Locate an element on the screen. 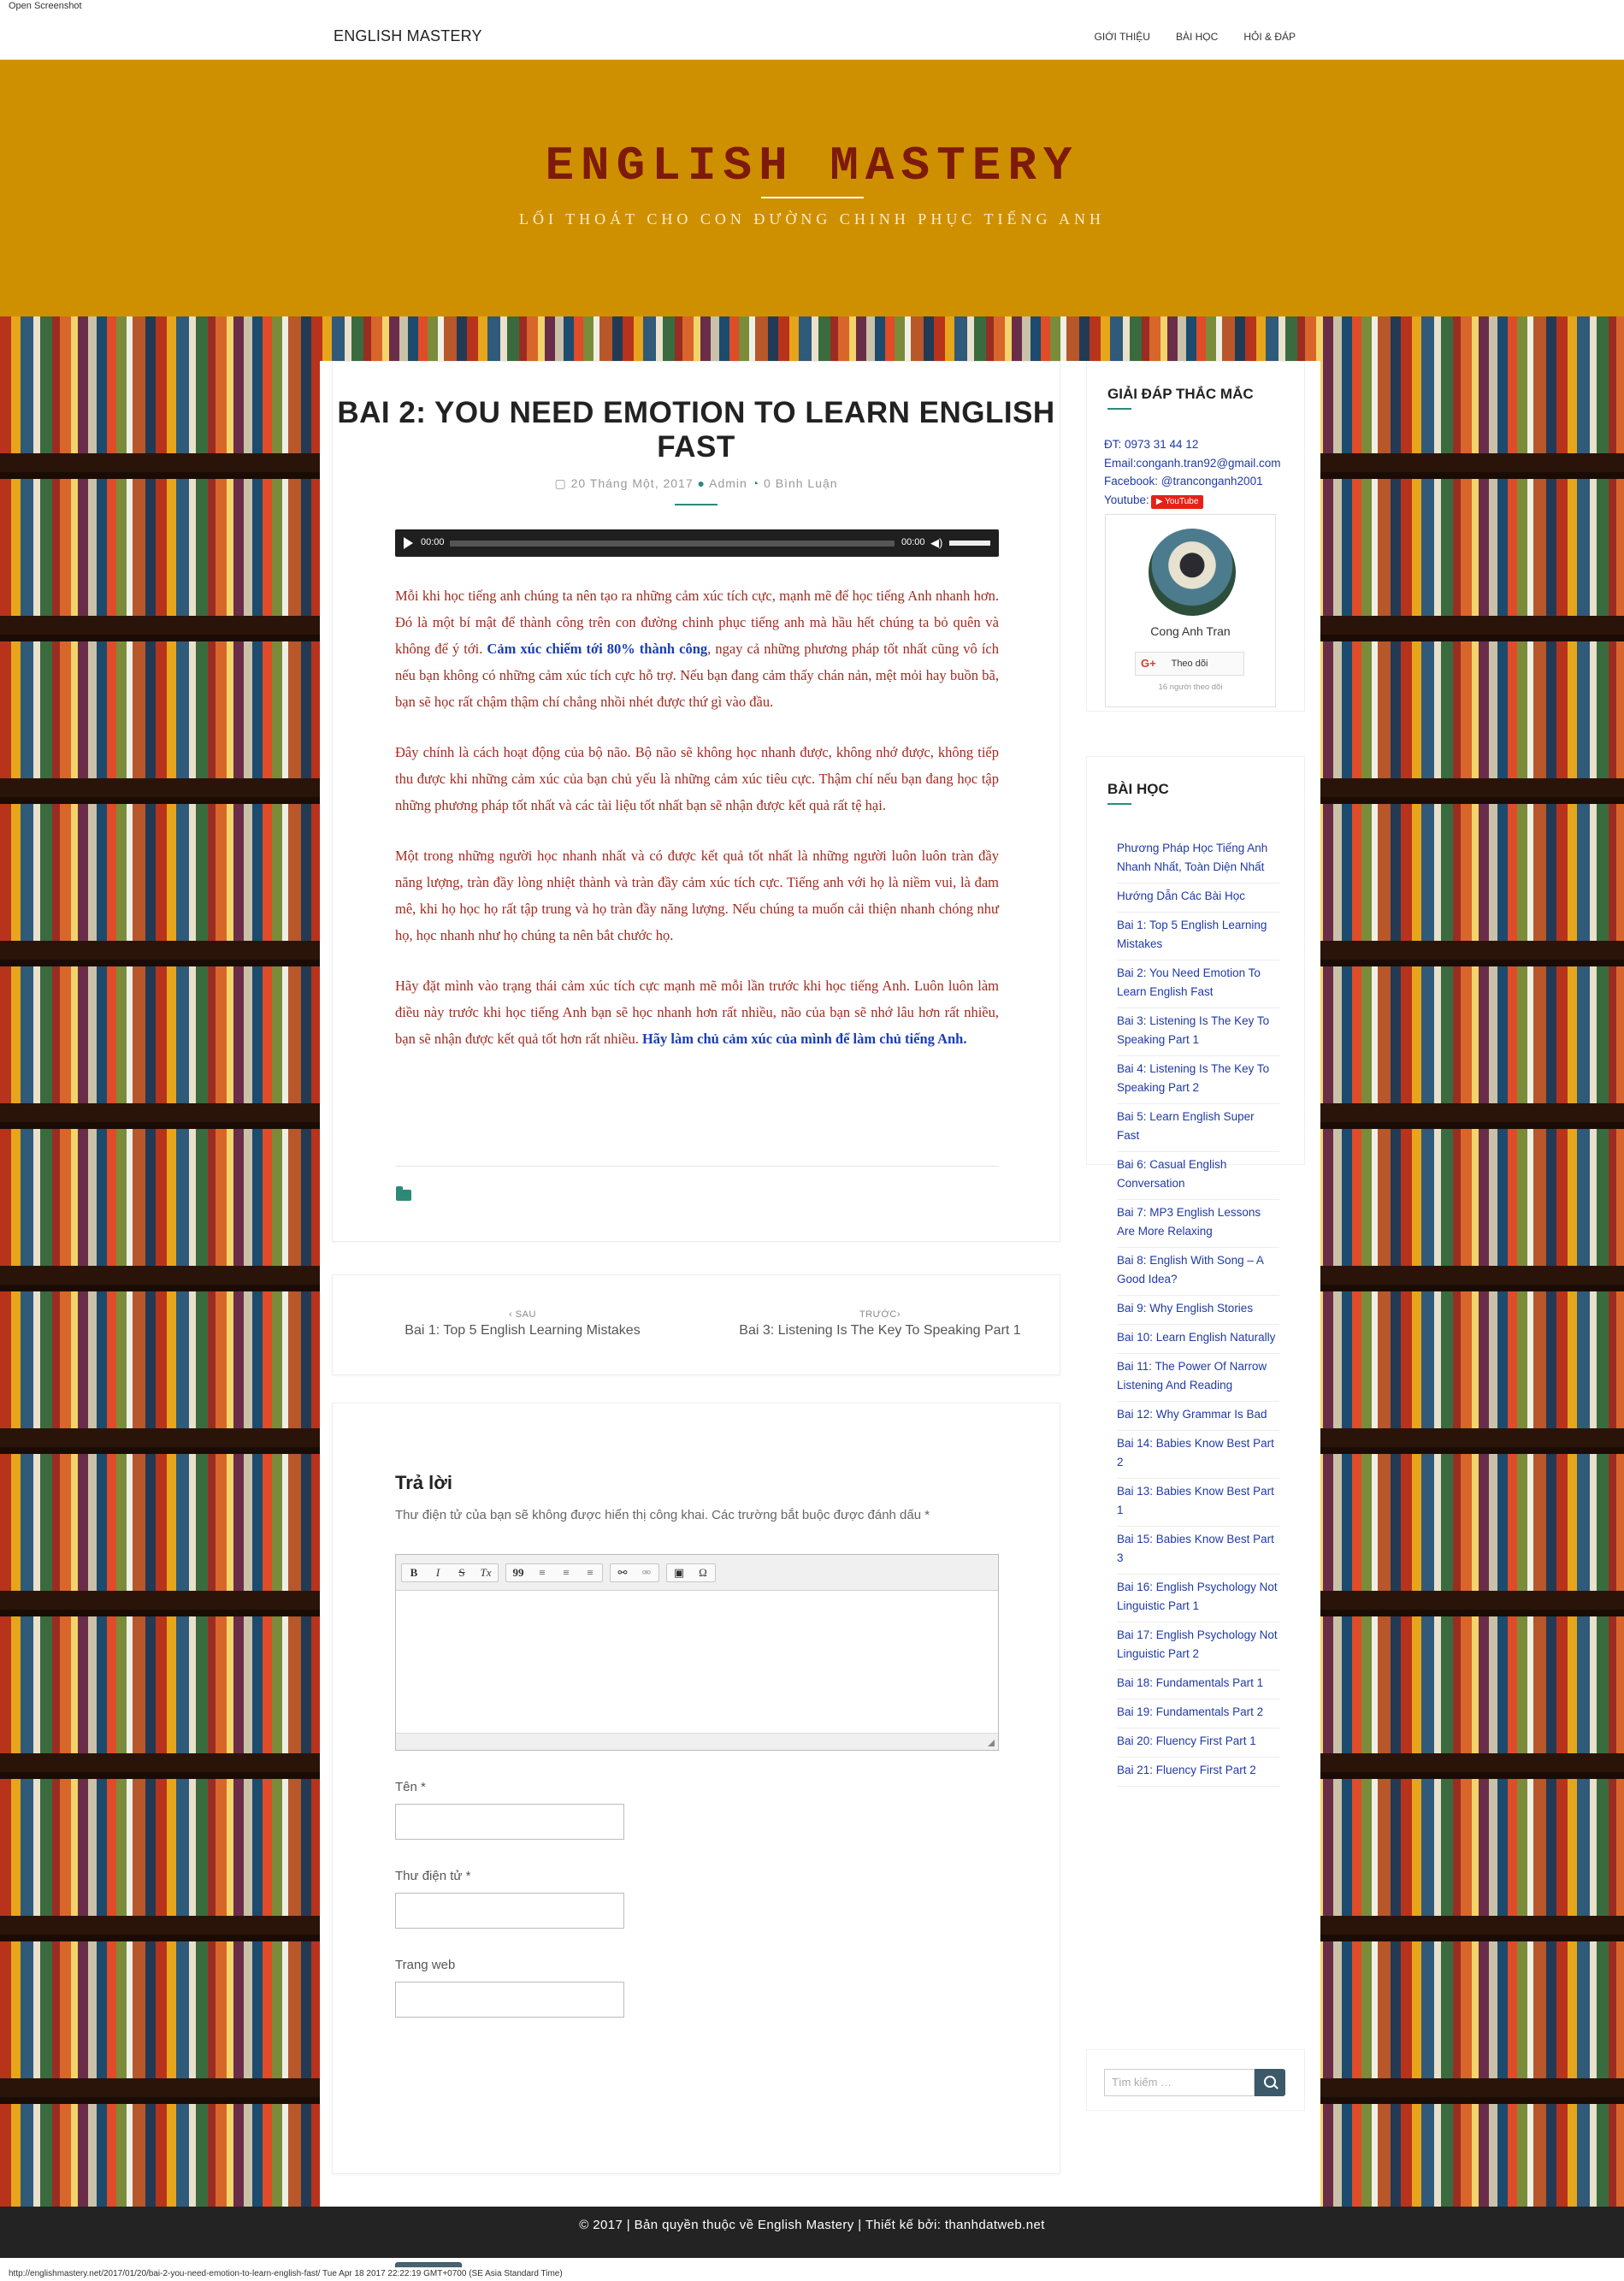 The image size is (1624, 2281). lesson-link: Bai 12: Why Grammar Is Bad is located at coordinates (1198, 1417).